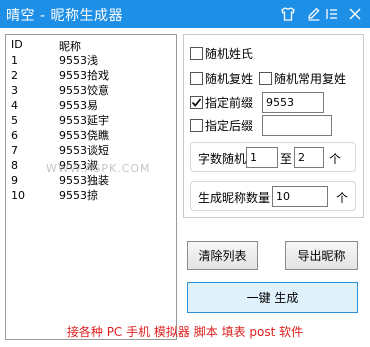  What do you see at coordinates (14, 90) in the screenshot?
I see `row-id: 3` at bounding box center [14, 90].